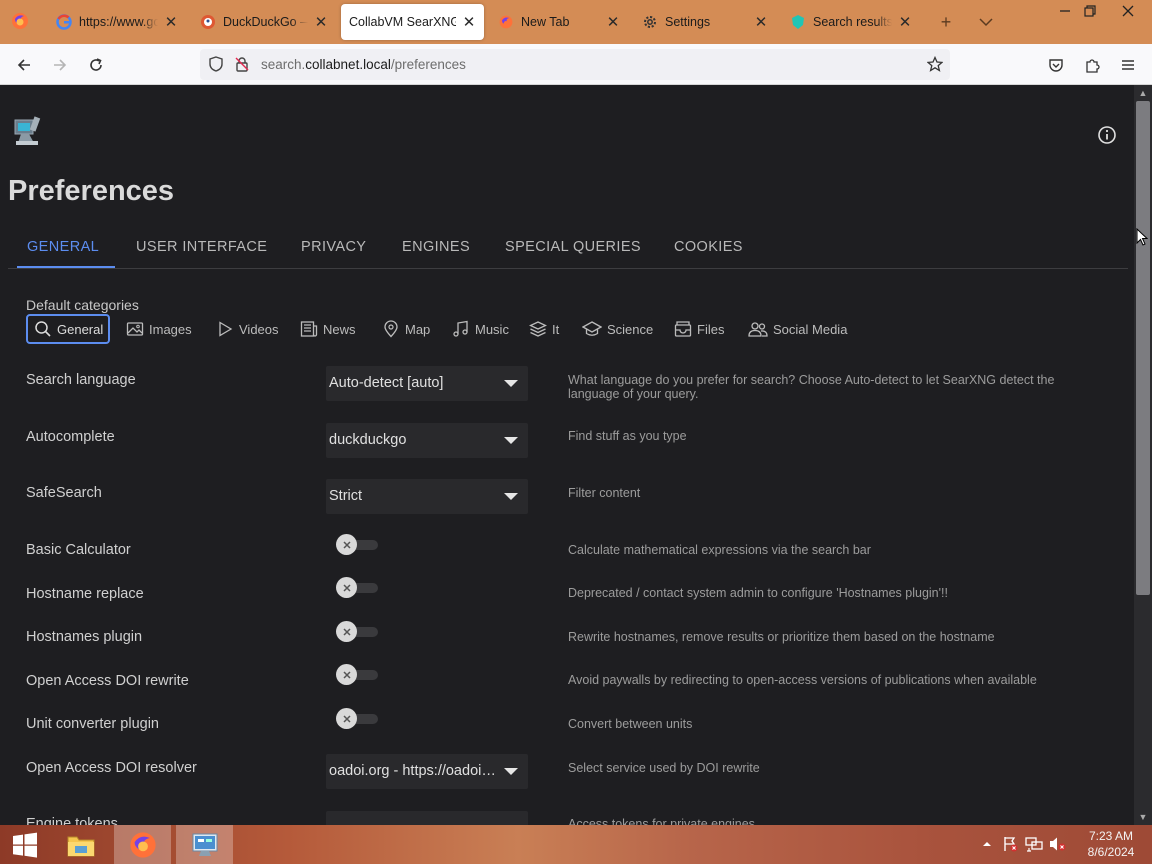 The width and height of the screenshot is (1152, 864). Describe the element at coordinates (492, 329) in the screenshot. I see `category-label: Music` at that location.